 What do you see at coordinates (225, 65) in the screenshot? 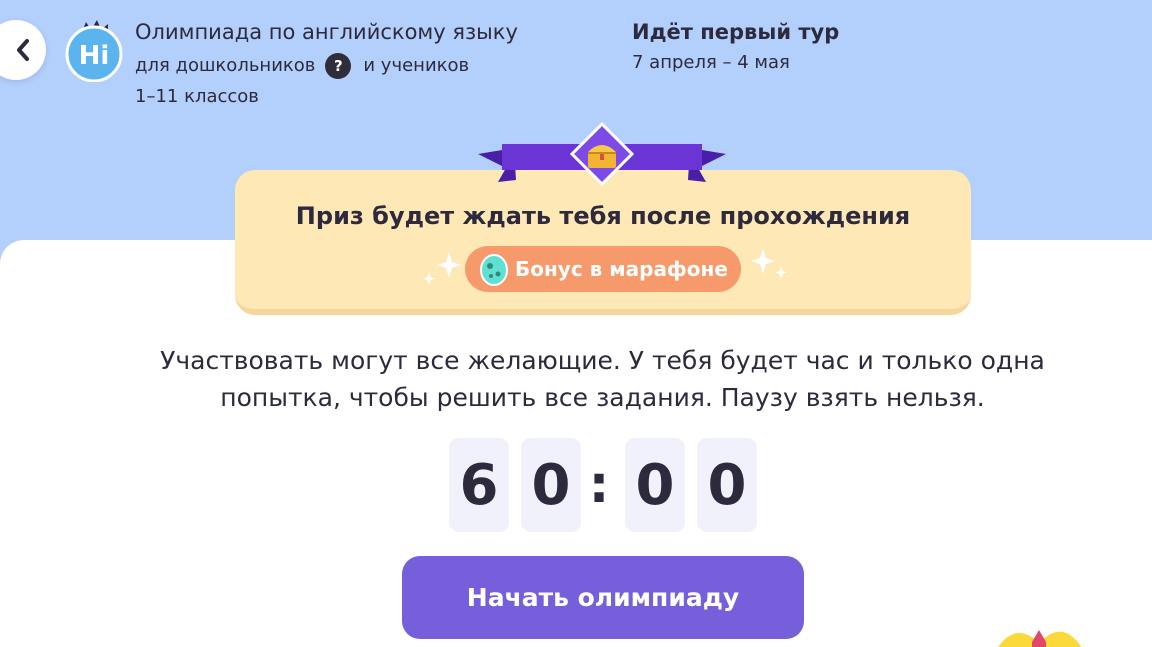
I see `title-line-2a: для дошкольников` at bounding box center [225, 65].